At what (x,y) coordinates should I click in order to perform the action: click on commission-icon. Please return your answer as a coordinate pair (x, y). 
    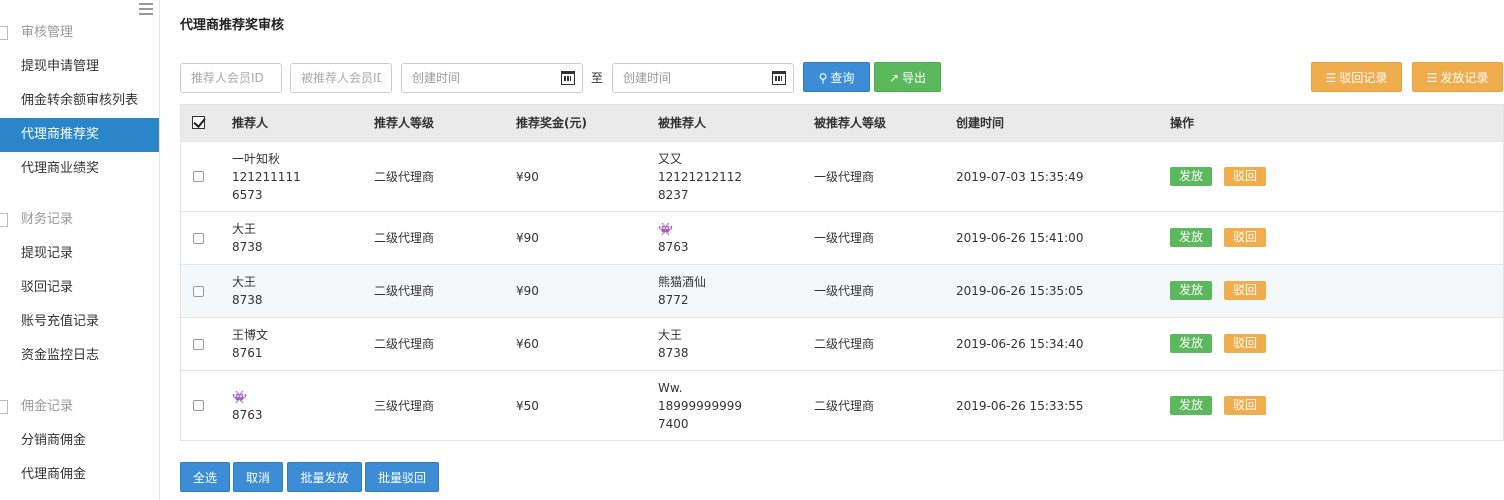
    Looking at the image, I should click on (4, 407).